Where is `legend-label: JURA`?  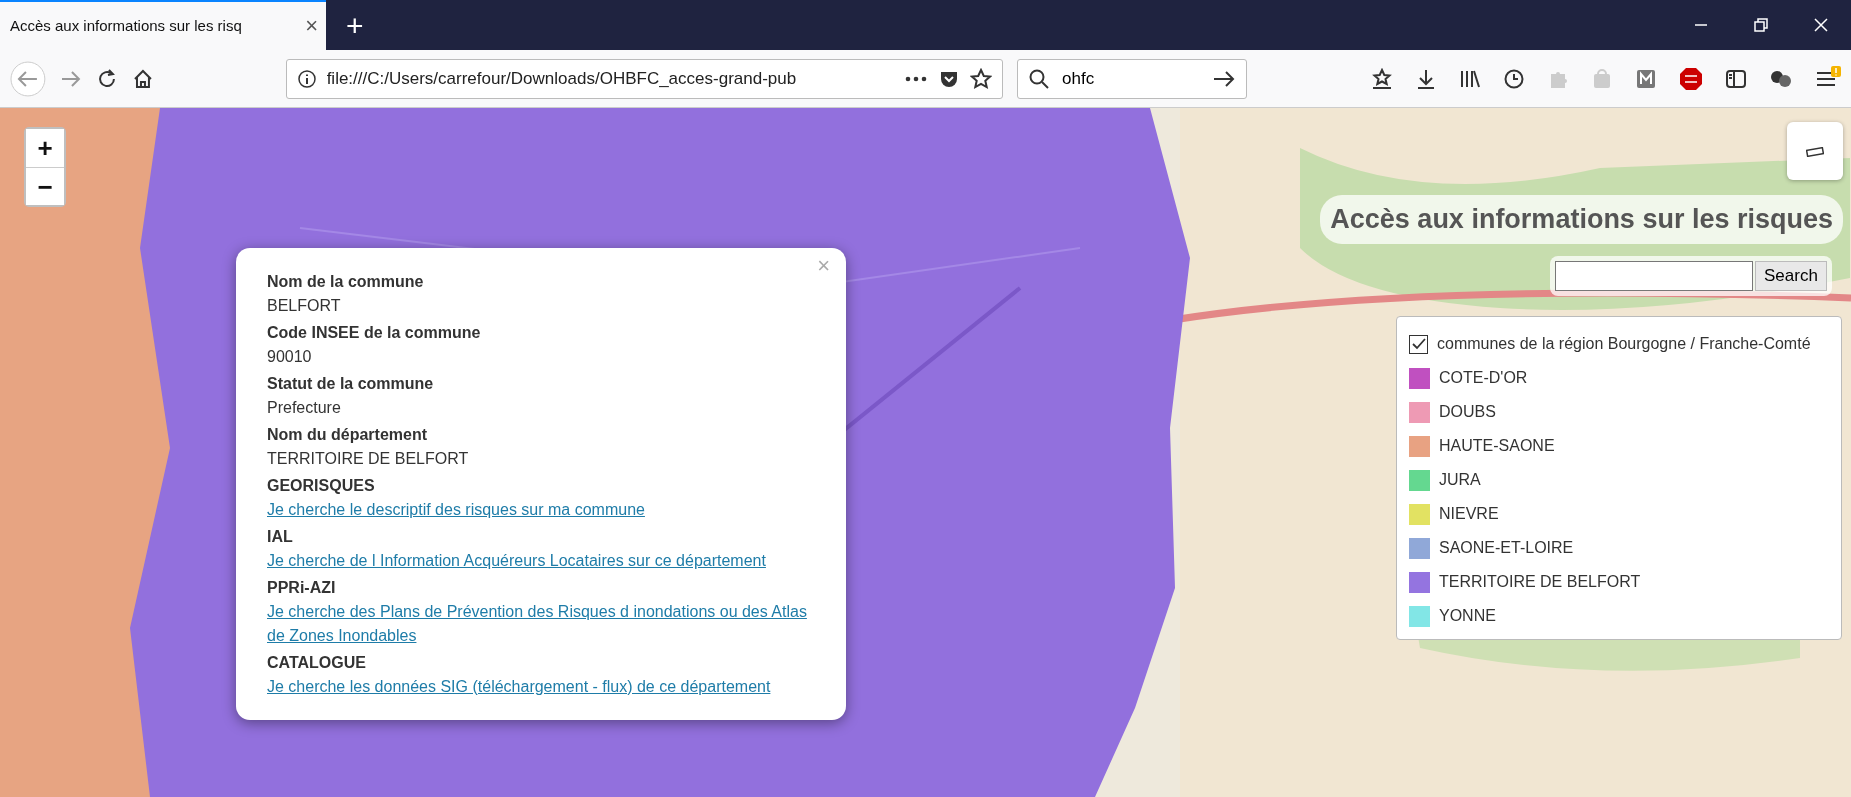
legend-label: JURA is located at coordinates (1460, 480).